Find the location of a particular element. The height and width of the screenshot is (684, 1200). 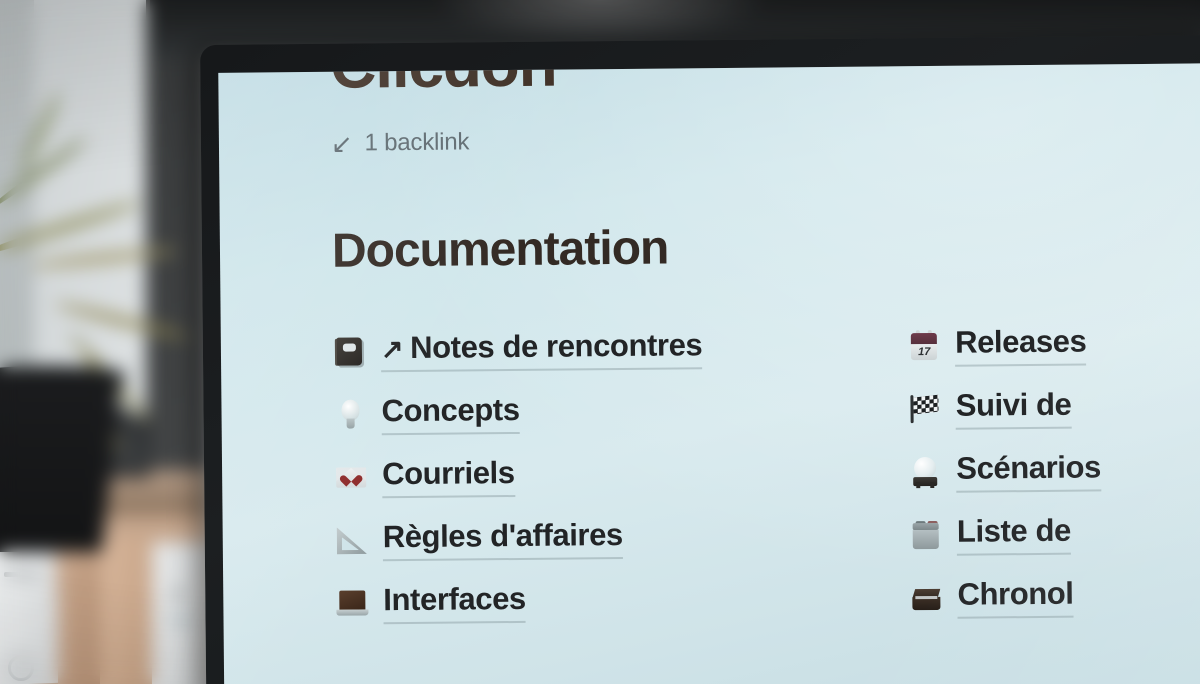

list-item-label: Interfaces is located at coordinates (454, 598).